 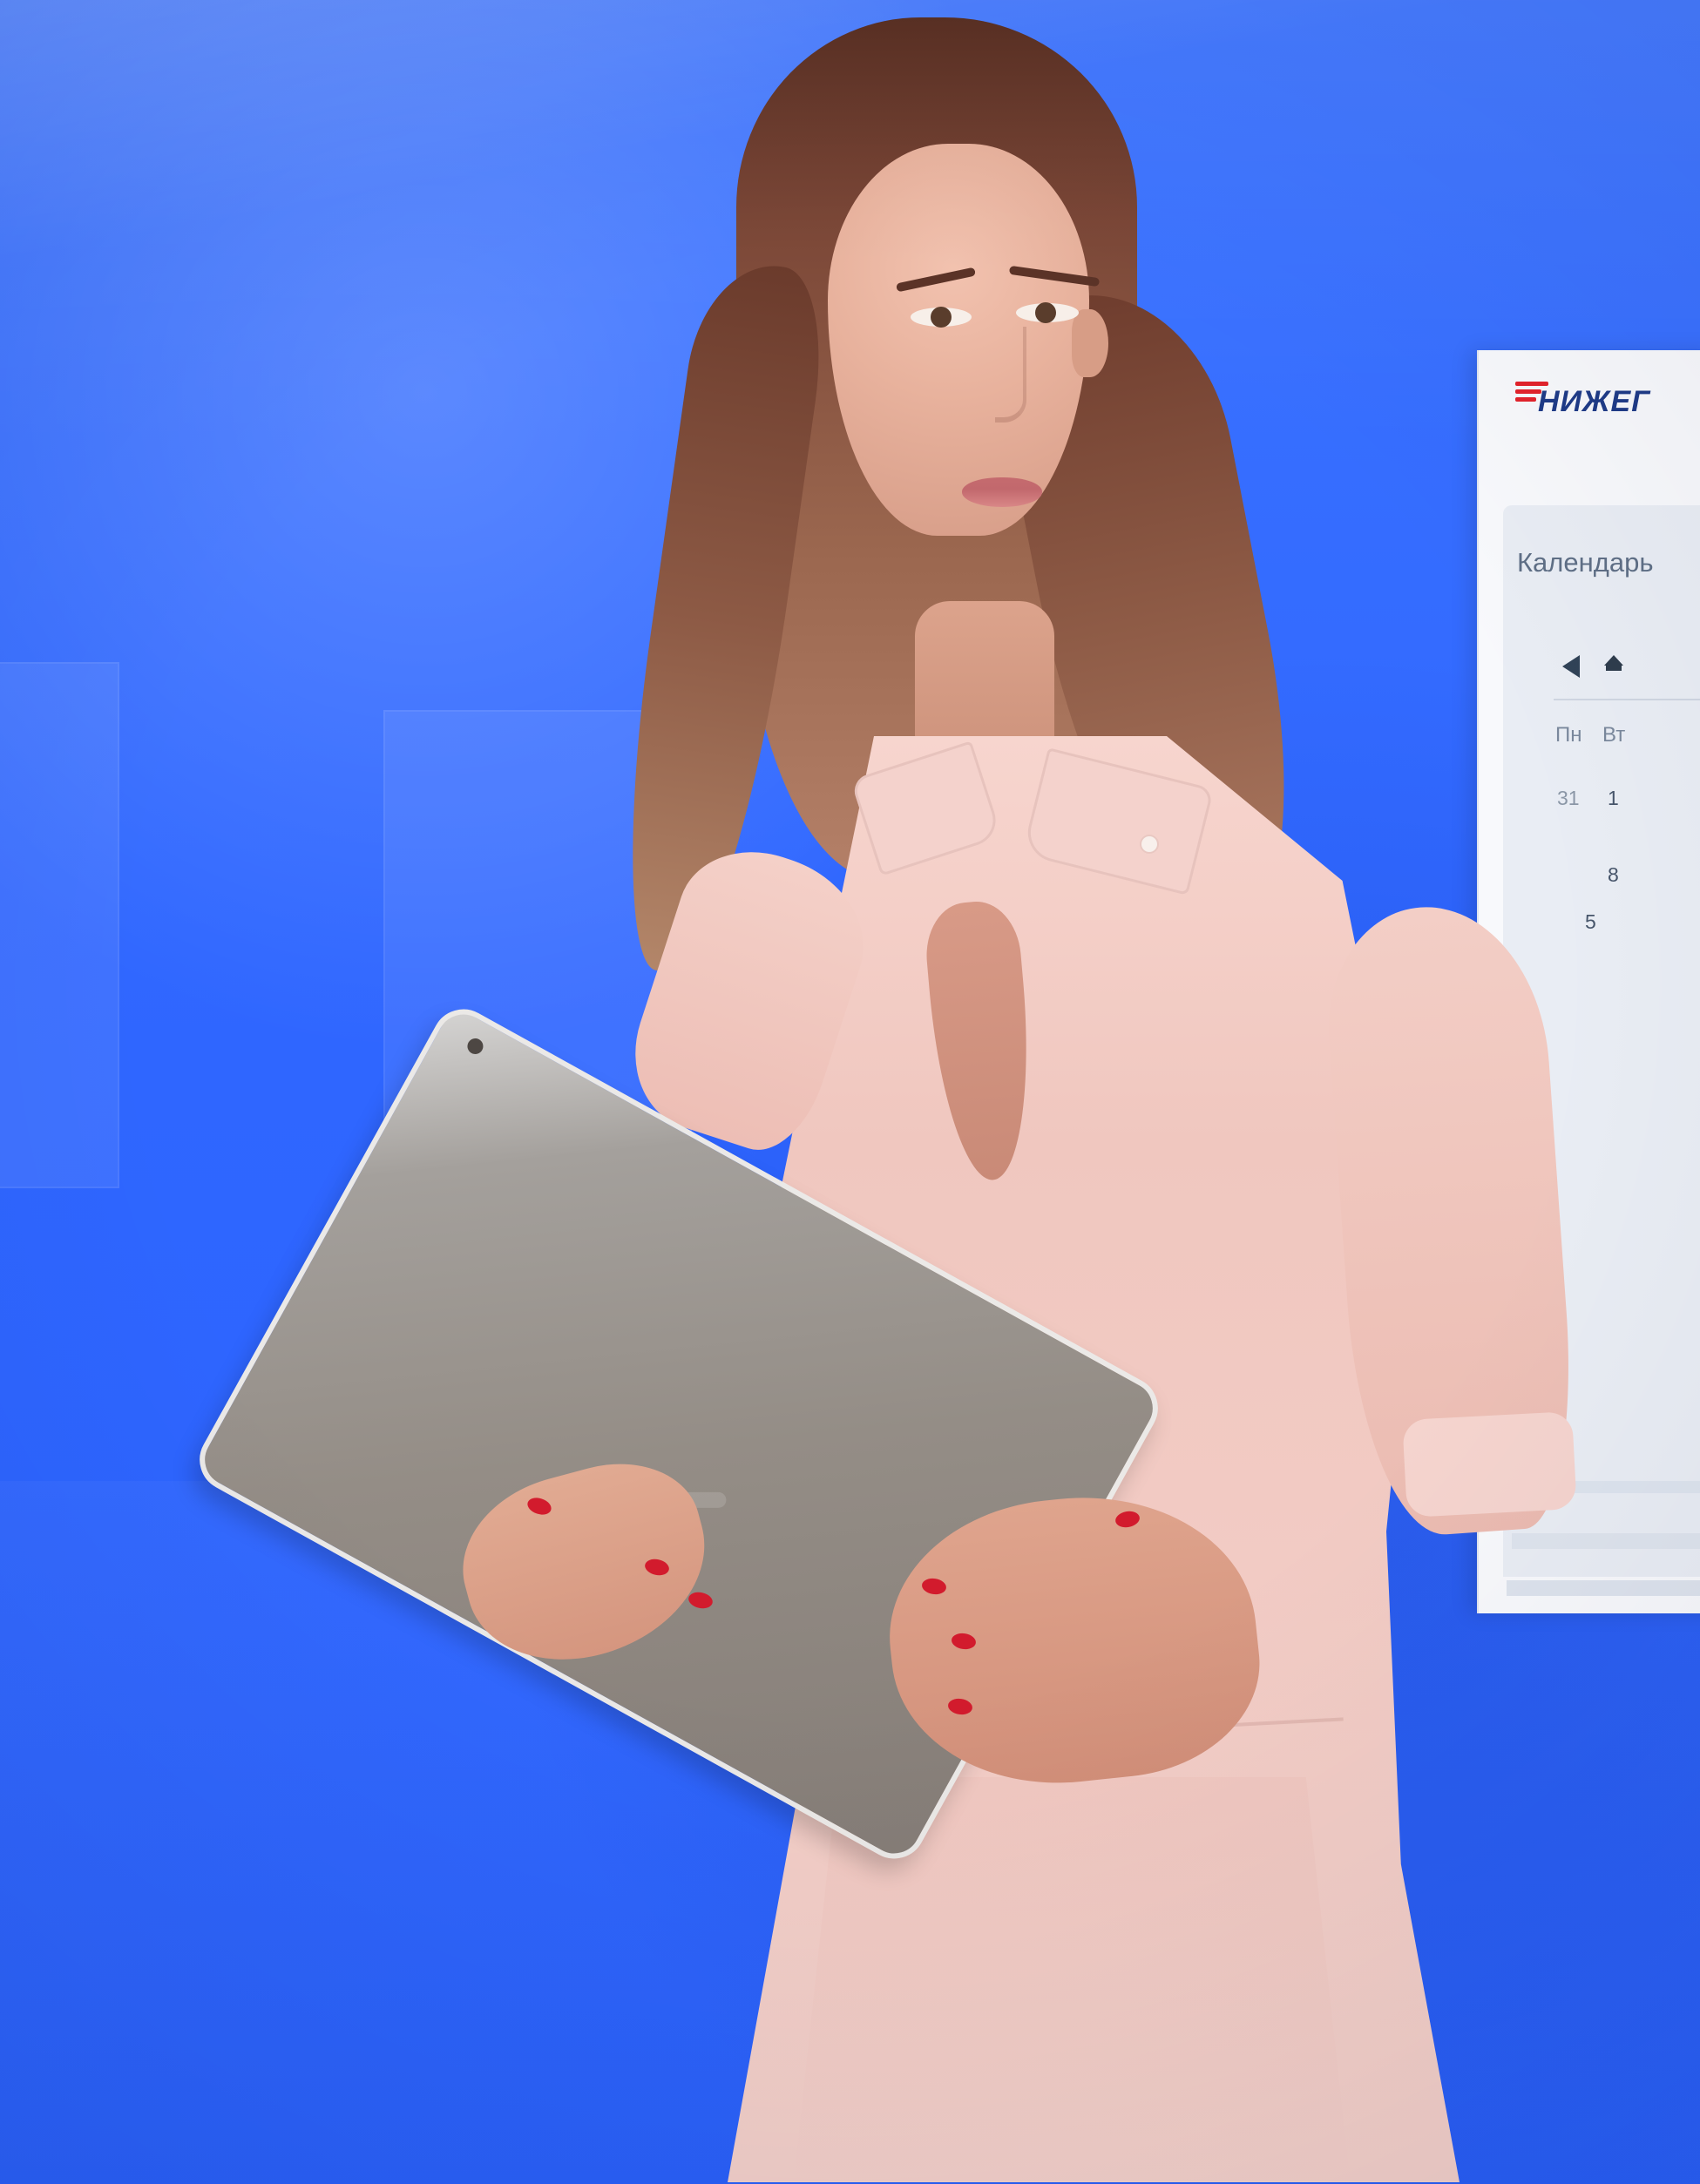 What do you see at coordinates (1045, 312) in the screenshot?
I see `right-iris` at bounding box center [1045, 312].